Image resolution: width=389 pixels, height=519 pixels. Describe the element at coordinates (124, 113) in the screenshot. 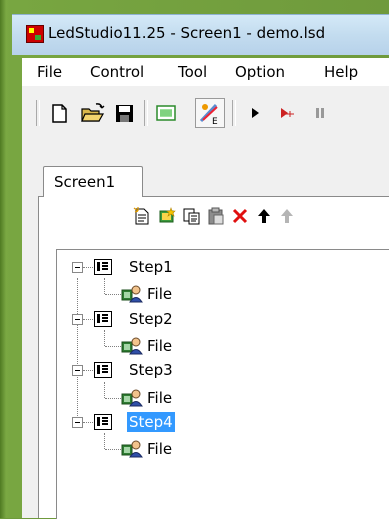

I see `save-icon` at that location.